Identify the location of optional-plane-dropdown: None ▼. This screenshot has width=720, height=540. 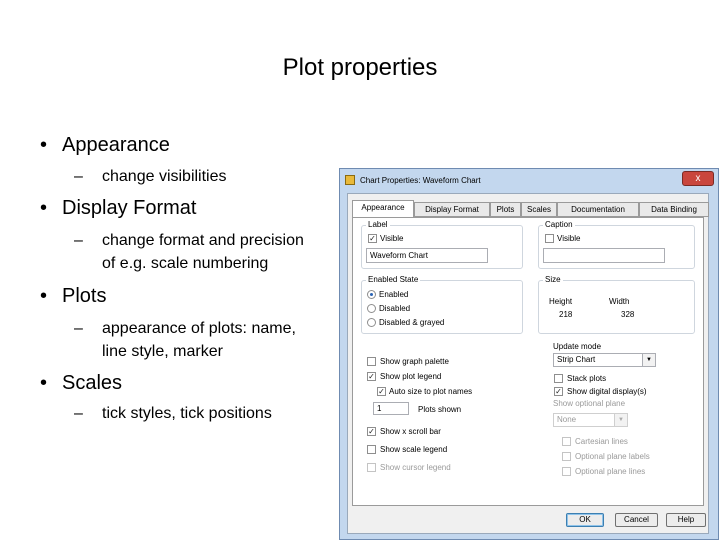
(590, 420).